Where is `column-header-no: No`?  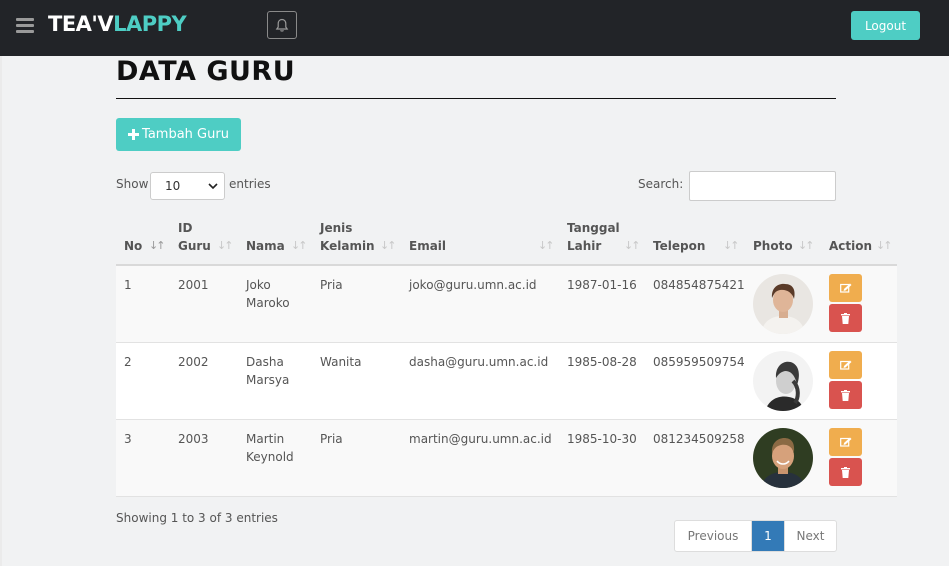
column-header-no: No is located at coordinates (133, 246).